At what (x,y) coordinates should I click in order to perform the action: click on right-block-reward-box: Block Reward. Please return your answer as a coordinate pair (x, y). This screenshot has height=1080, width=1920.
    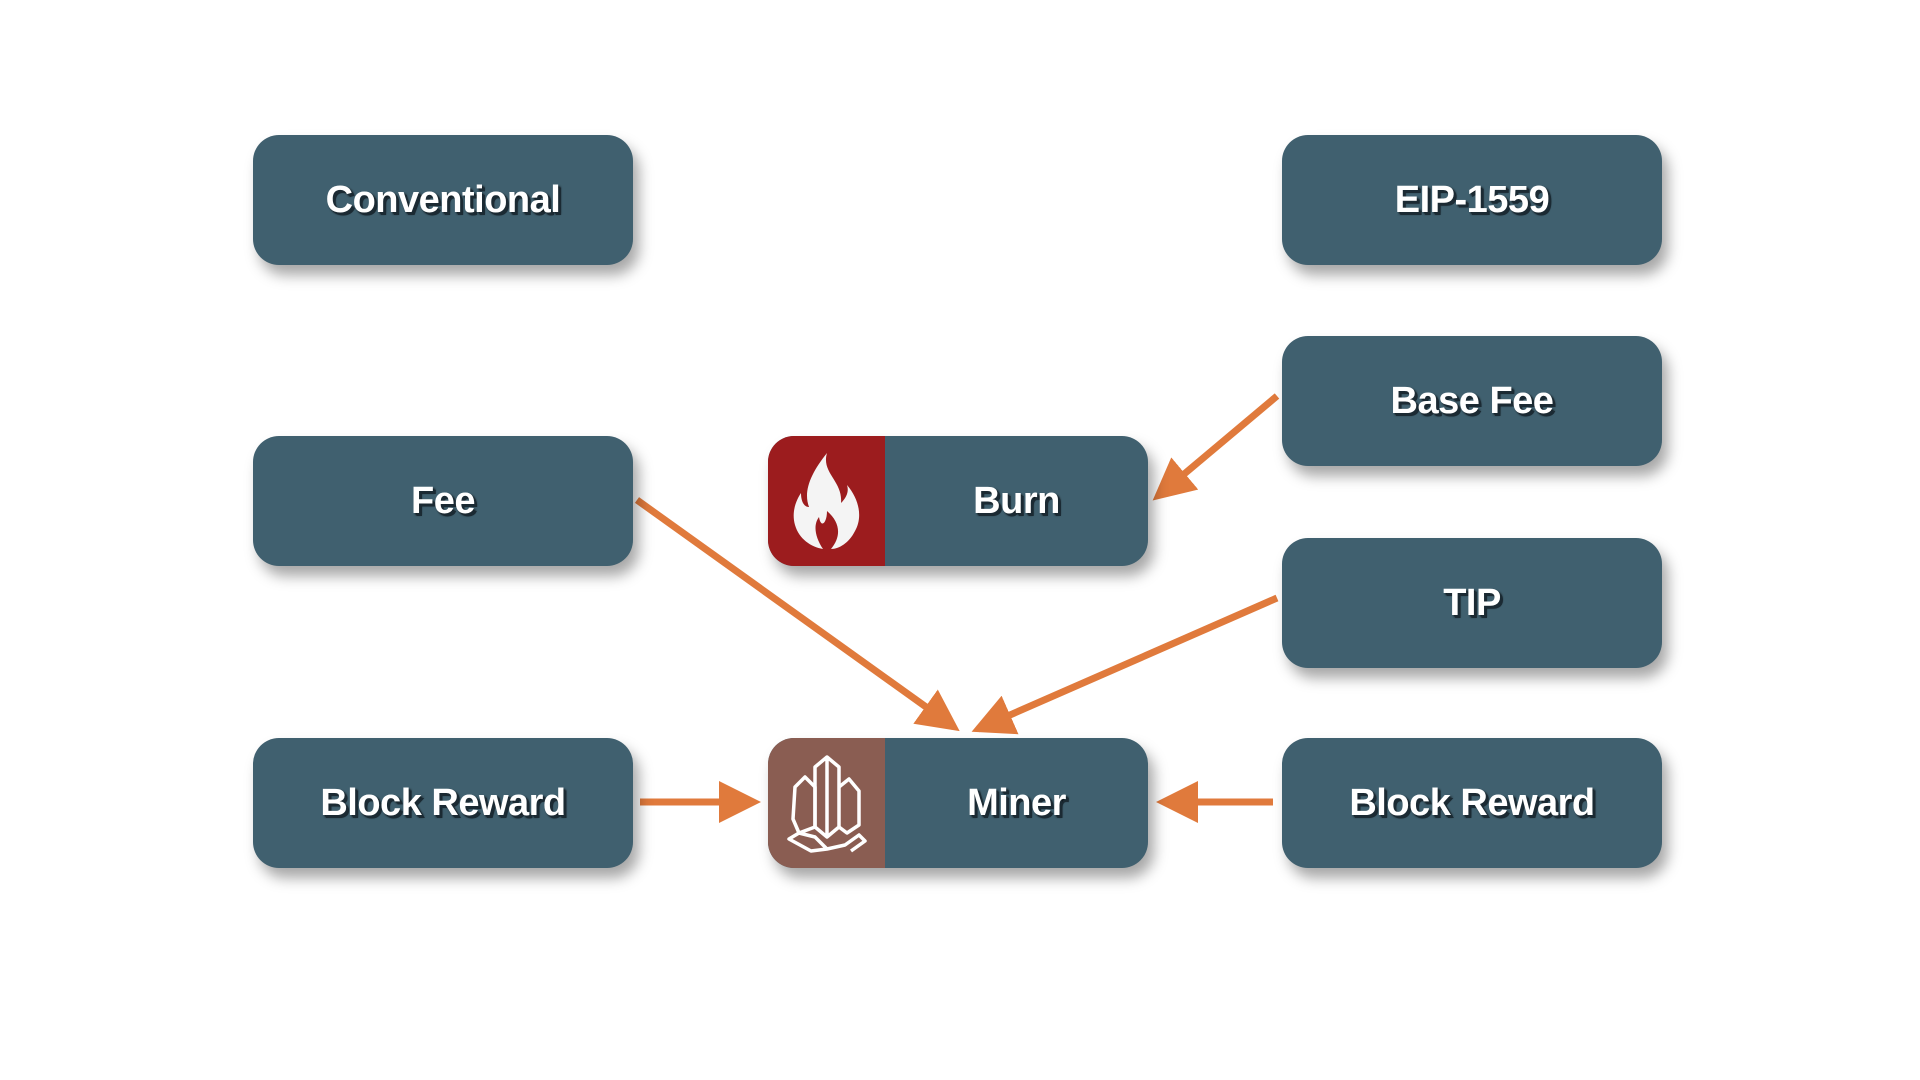
    Looking at the image, I should click on (1472, 803).